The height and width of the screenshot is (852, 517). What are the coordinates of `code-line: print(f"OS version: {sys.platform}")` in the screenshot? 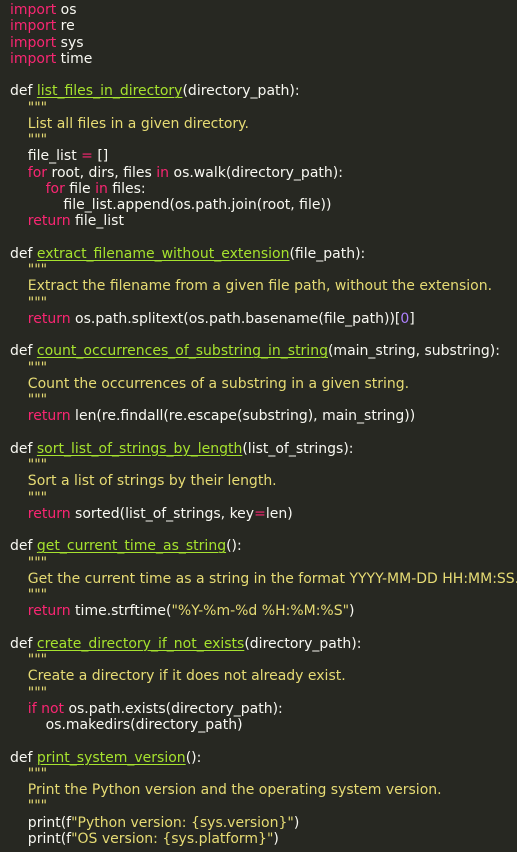 It's located at (144, 839).